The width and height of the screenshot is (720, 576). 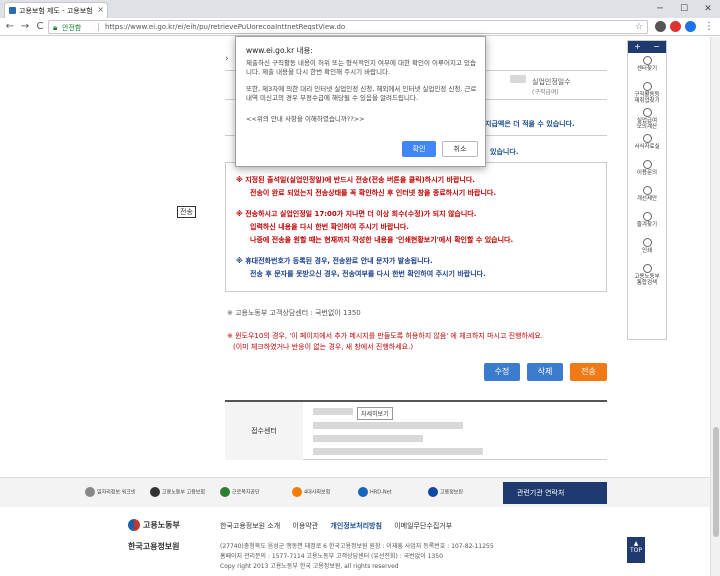 What do you see at coordinates (12, 10) in the screenshot?
I see `favicon-icon` at bounding box center [12, 10].